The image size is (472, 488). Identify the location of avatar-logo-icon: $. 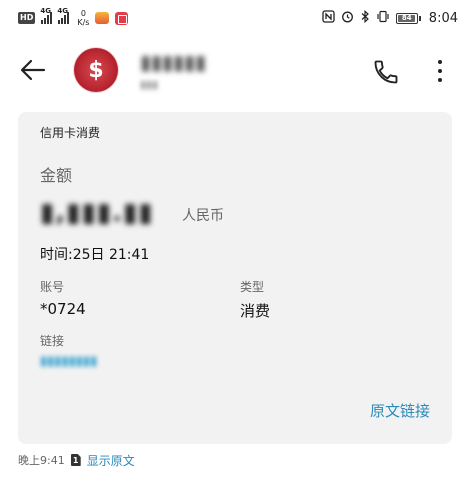
(96, 70).